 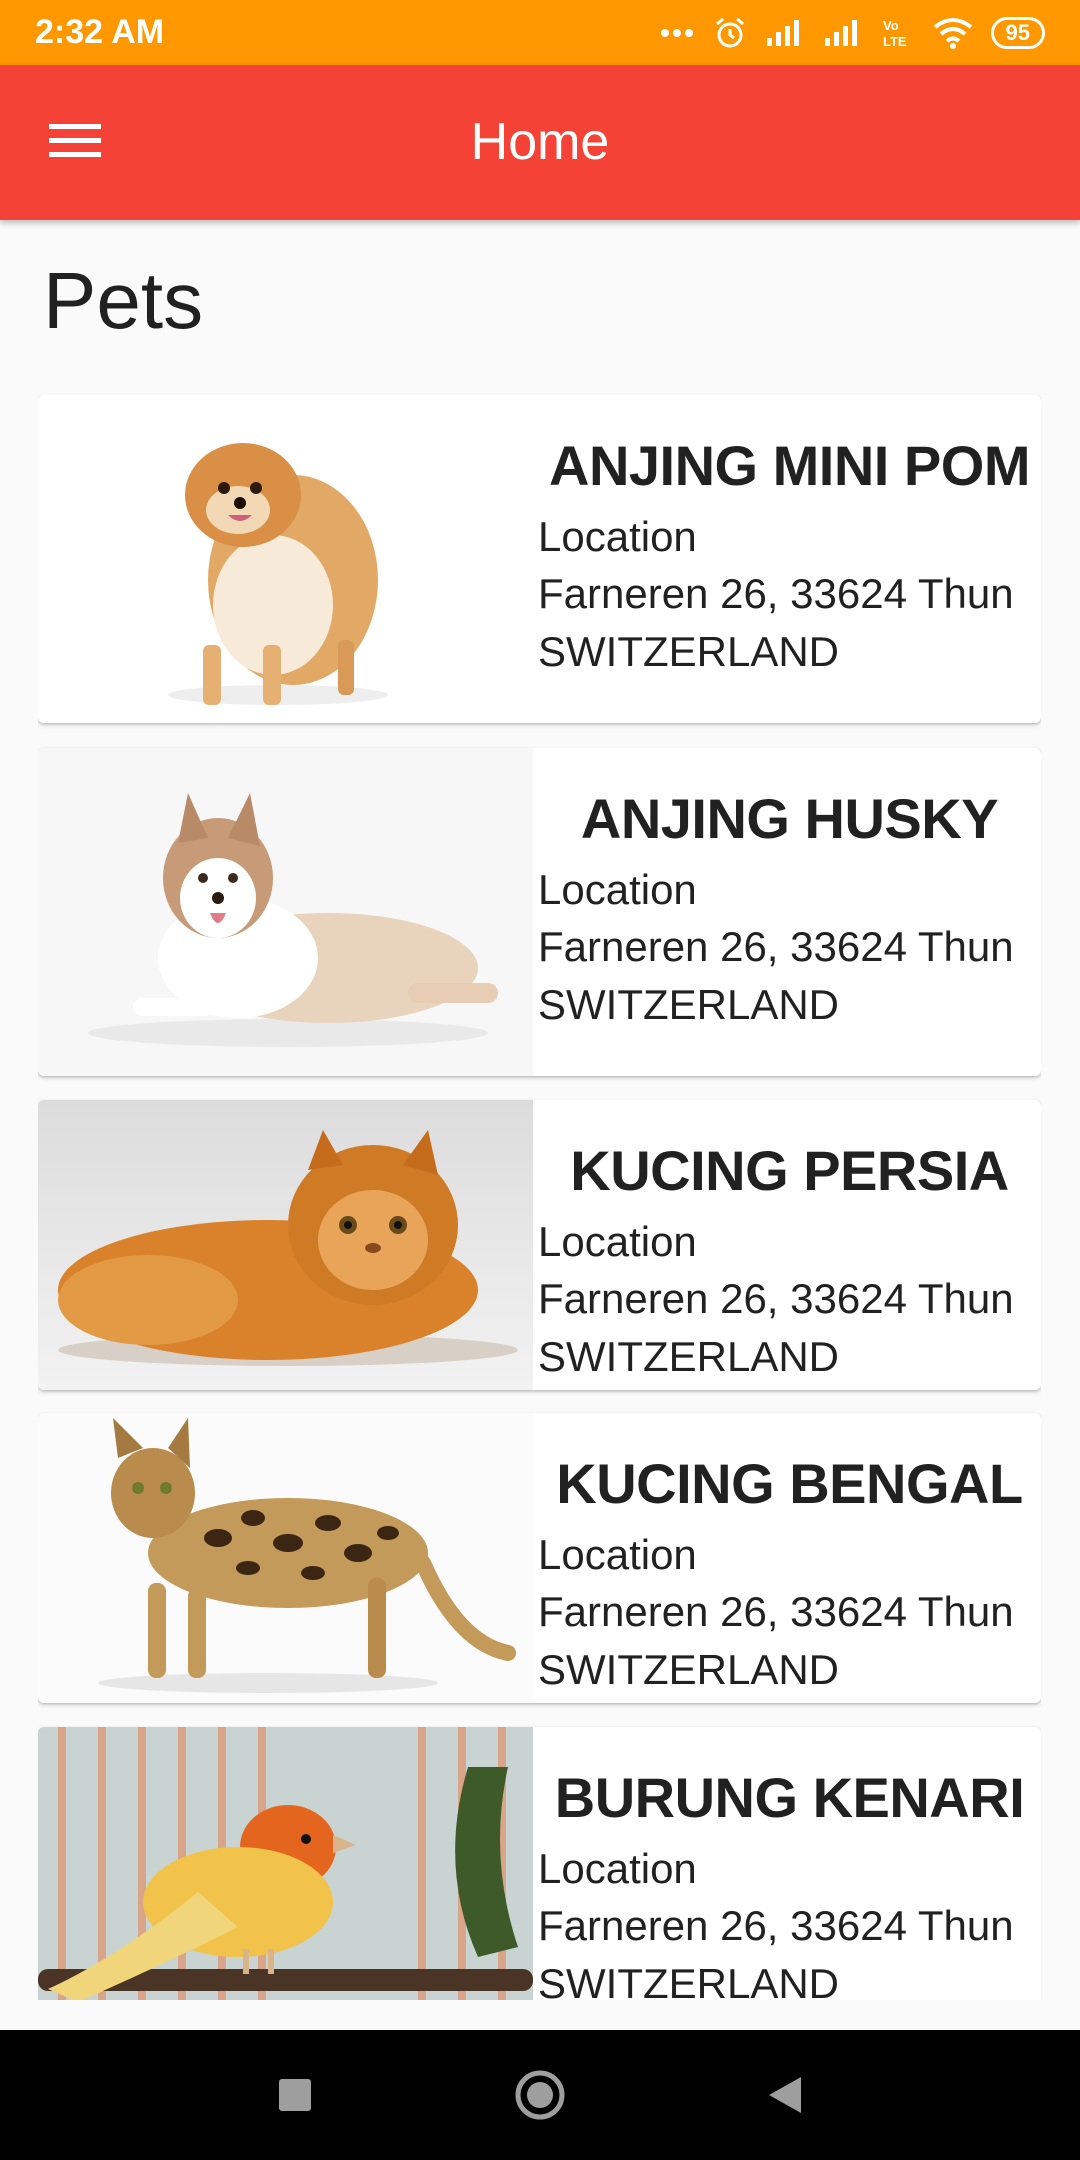 I want to click on navigation-bar, so click(x=540, y=2095).